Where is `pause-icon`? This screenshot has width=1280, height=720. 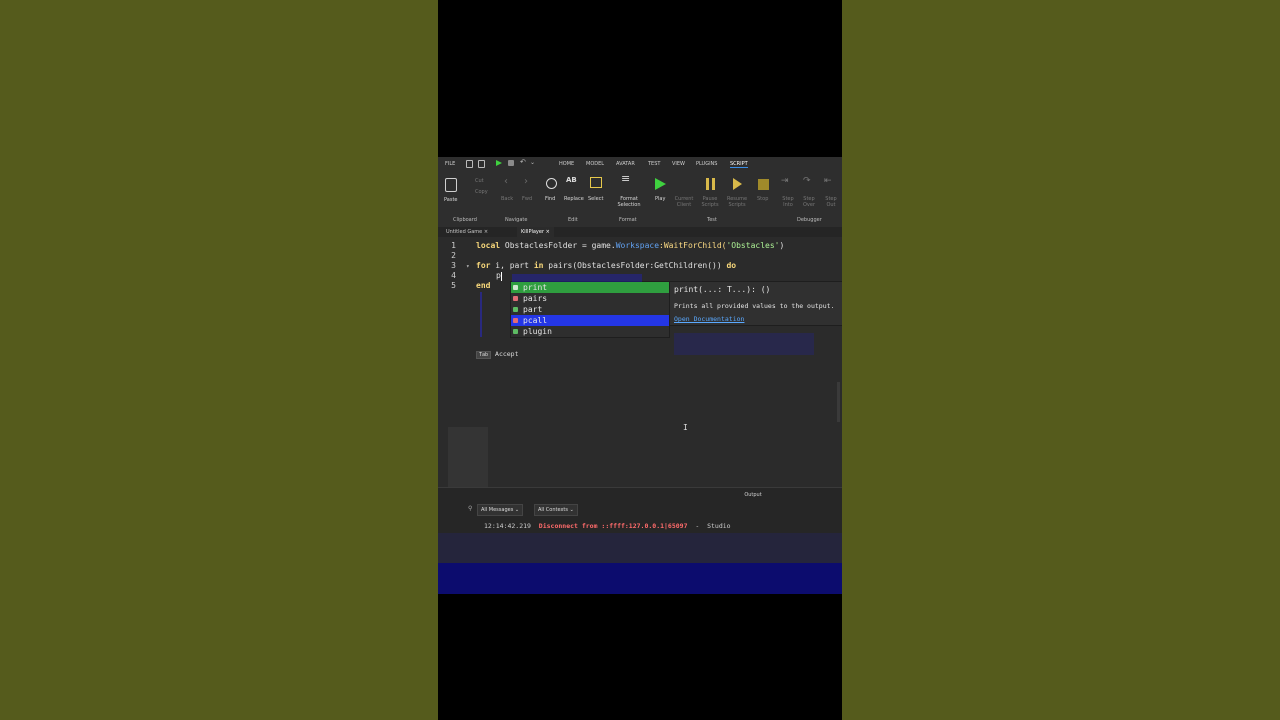
pause-icon is located at coordinates (707, 184).